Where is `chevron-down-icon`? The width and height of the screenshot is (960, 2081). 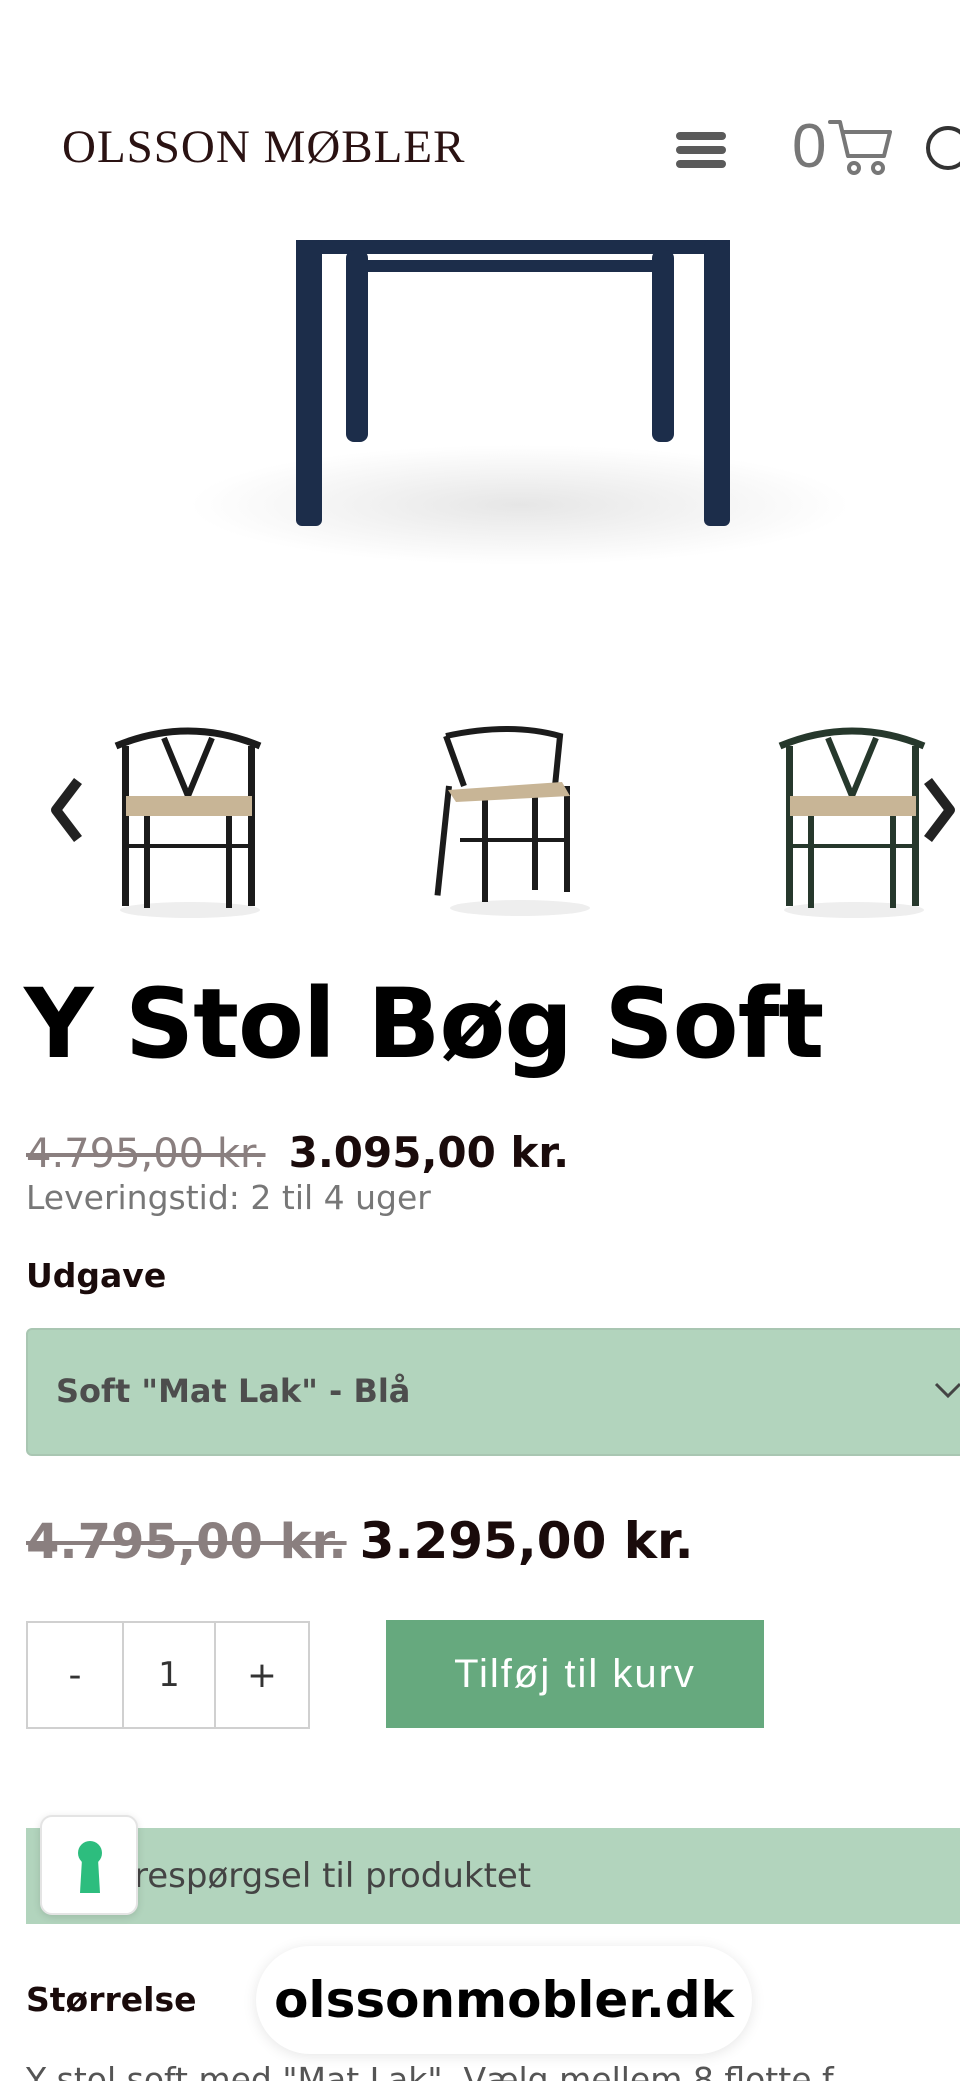 chevron-down-icon is located at coordinates (947, 1390).